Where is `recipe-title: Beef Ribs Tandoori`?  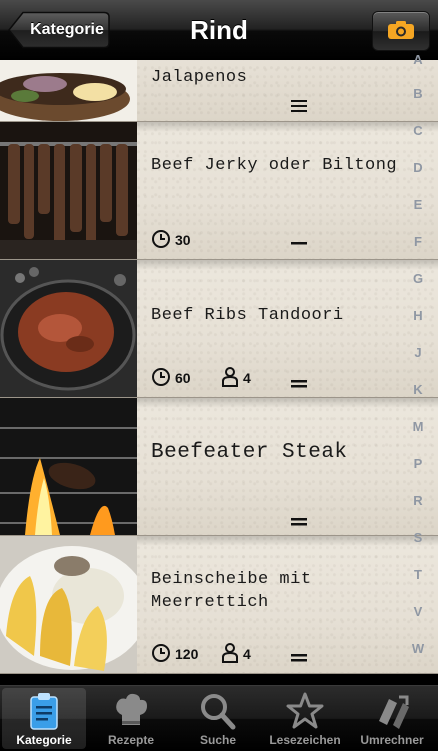 recipe-title: Beef Ribs Tandoori is located at coordinates (247, 315).